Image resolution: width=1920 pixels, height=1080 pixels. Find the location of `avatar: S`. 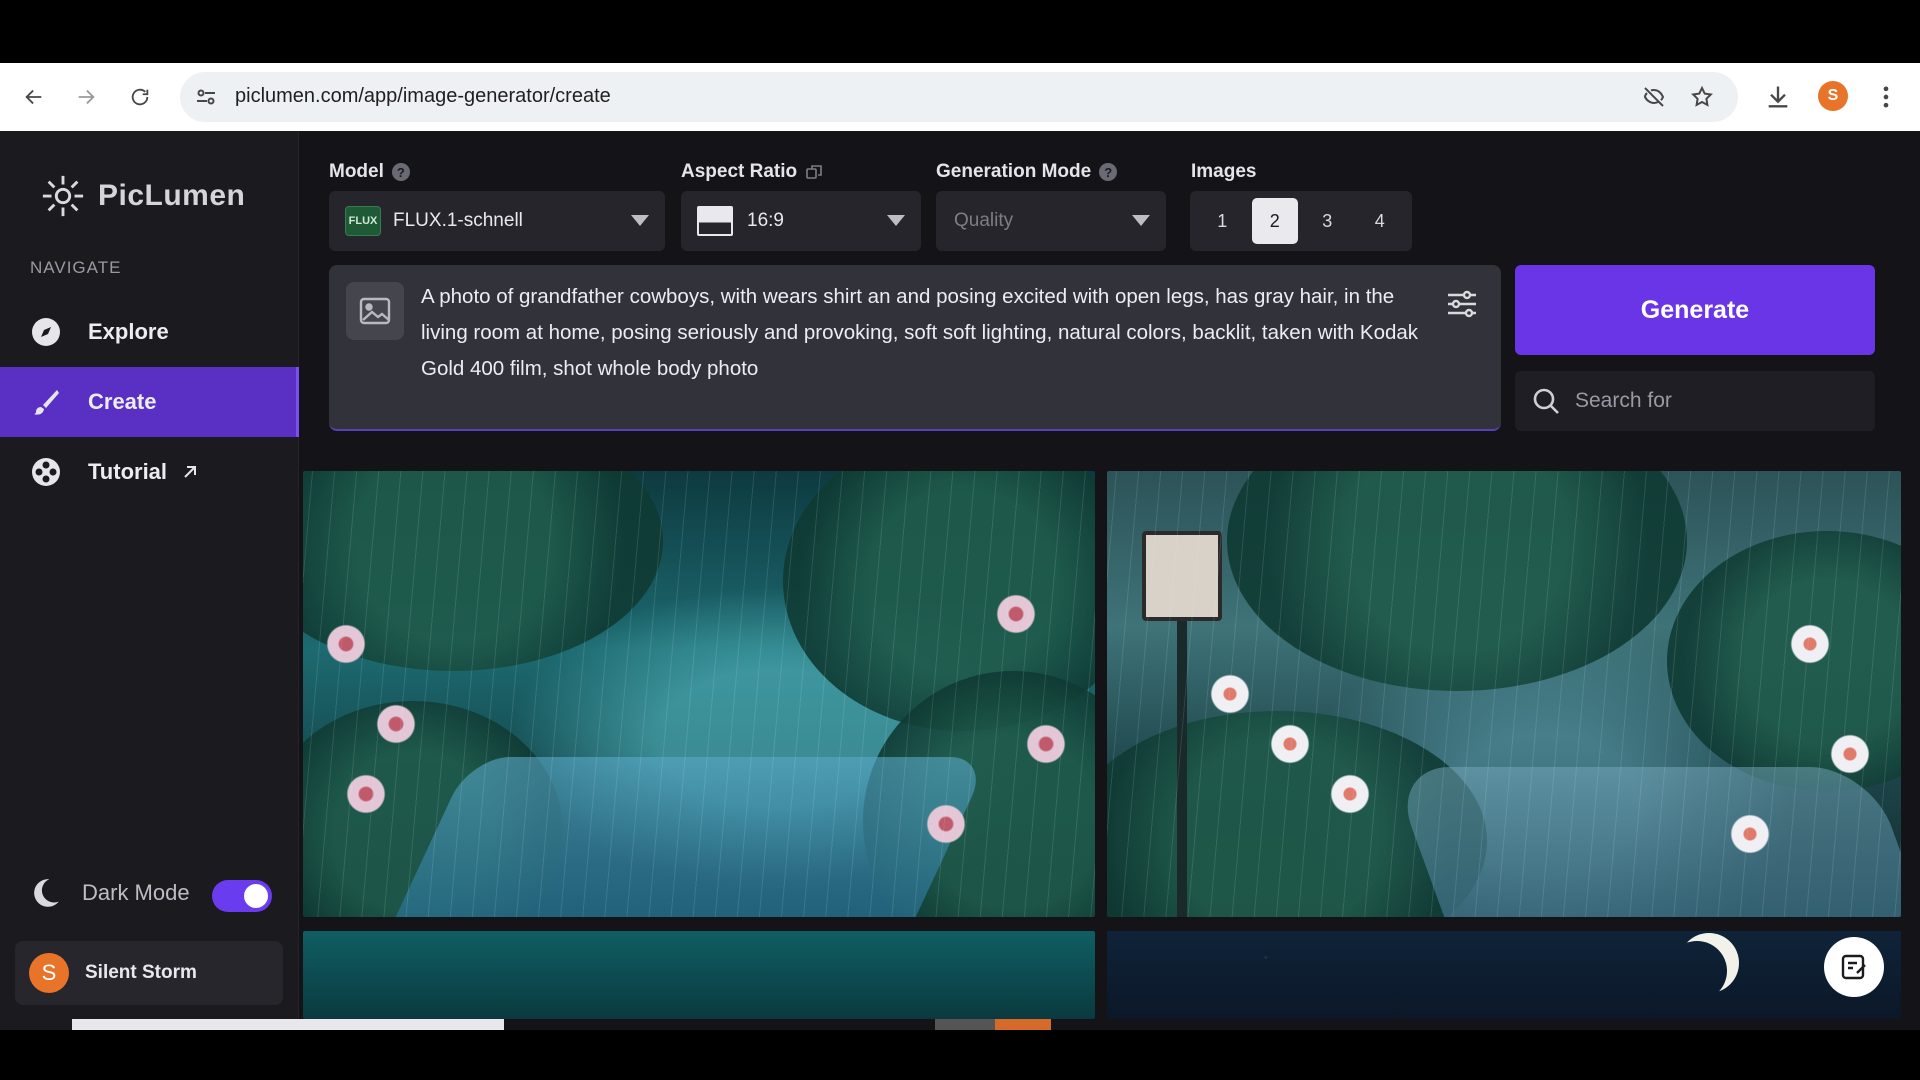

avatar: S is located at coordinates (49, 973).